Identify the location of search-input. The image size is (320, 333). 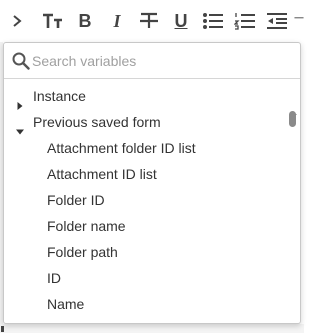
(157, 61).